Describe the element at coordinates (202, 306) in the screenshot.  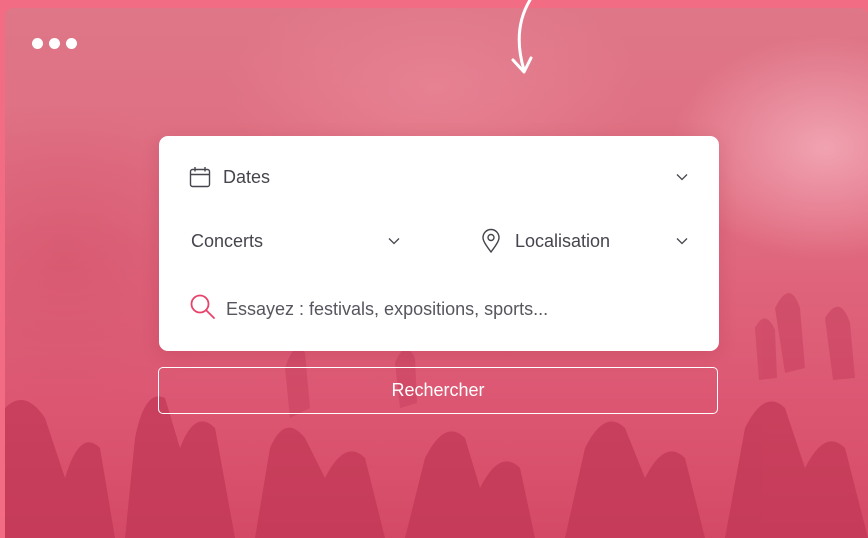
I see `search-icon` at that location.